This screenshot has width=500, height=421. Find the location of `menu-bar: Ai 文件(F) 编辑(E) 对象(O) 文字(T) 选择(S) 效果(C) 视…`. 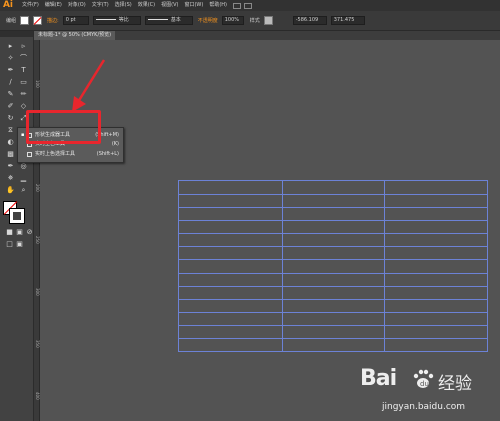

menu-bar: Ai 文件(F) 编辑(E) 对象(O) 文字(T) 选择(S) 效果(C) 视… is located at coordinates (250, 5).